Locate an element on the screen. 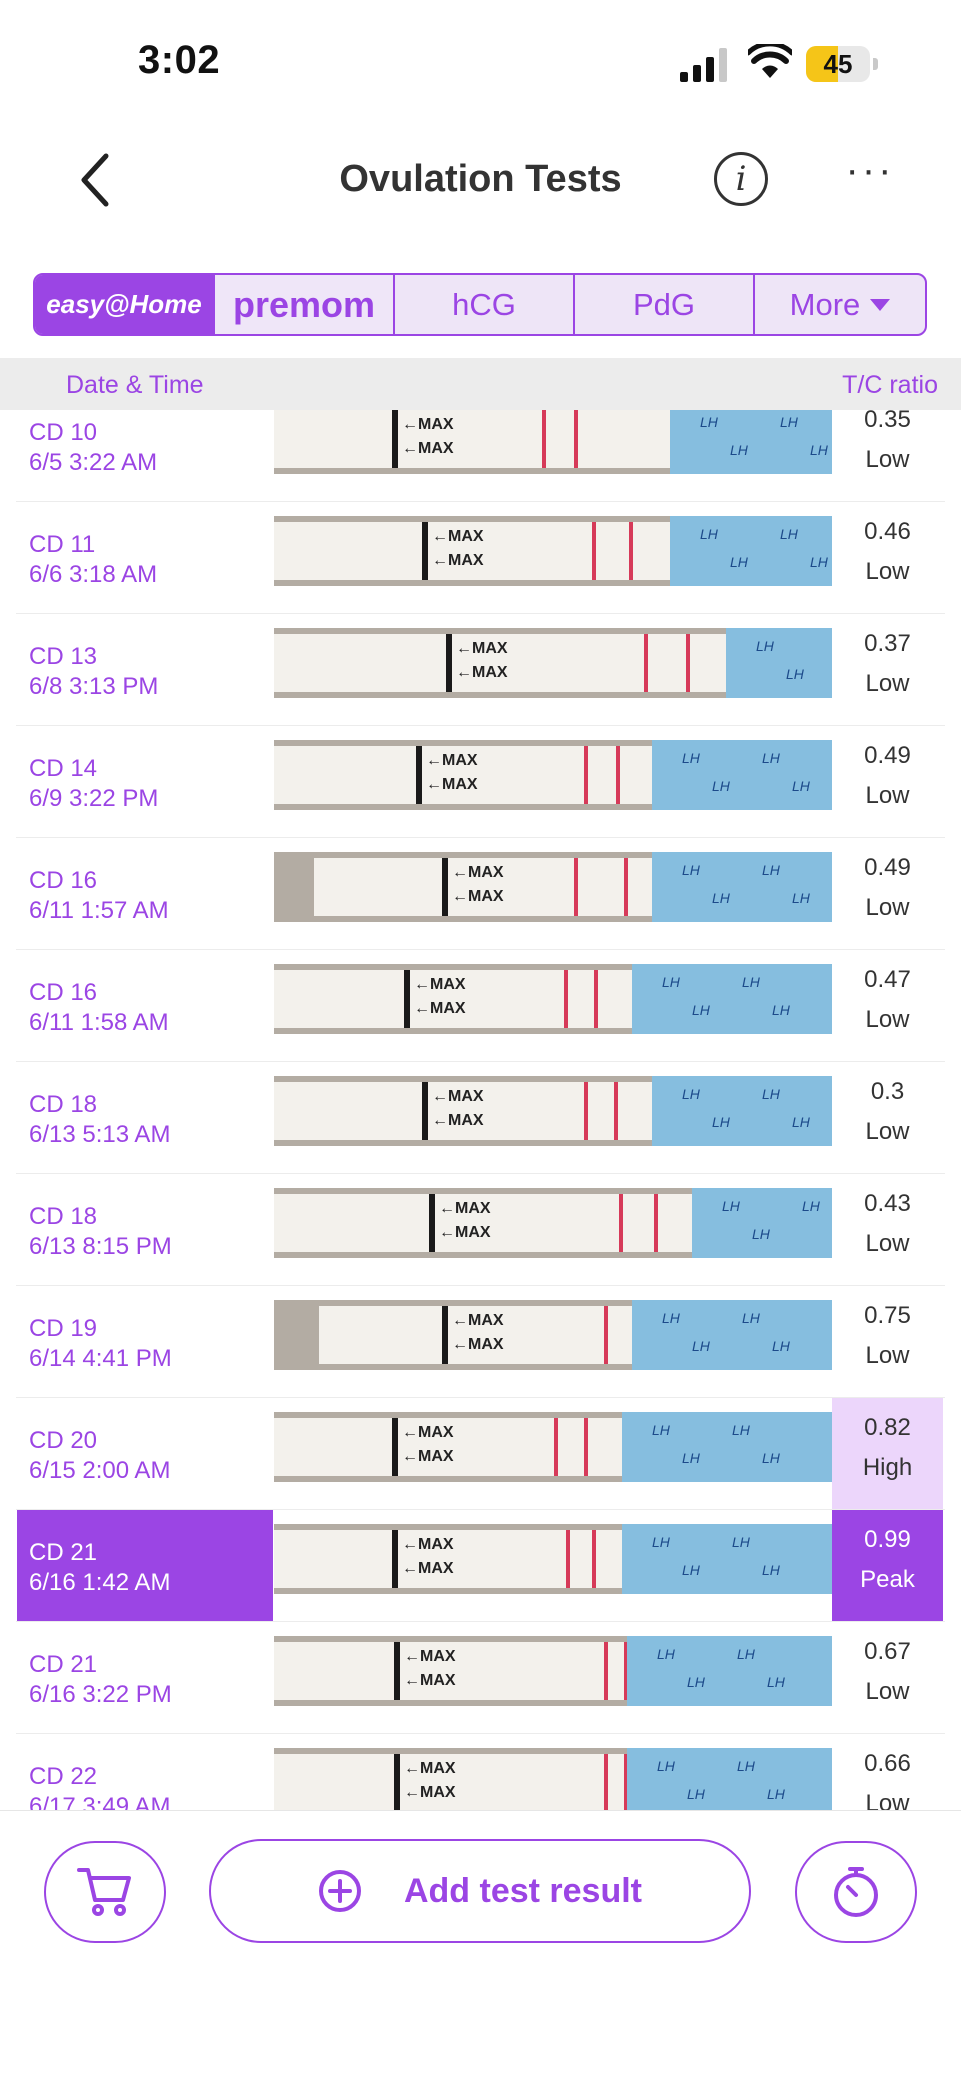 This screenshot has height=2082, width=961. info-icon: i is located at coordinates (741, 179).